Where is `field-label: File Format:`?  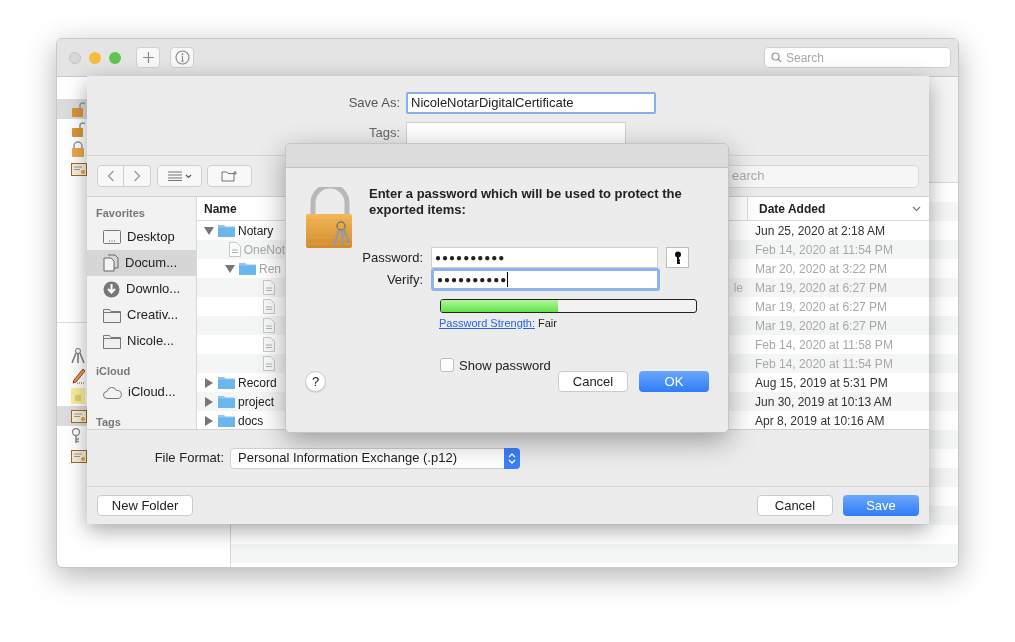
field-label: File Format: is located at coordinates (189, 458).